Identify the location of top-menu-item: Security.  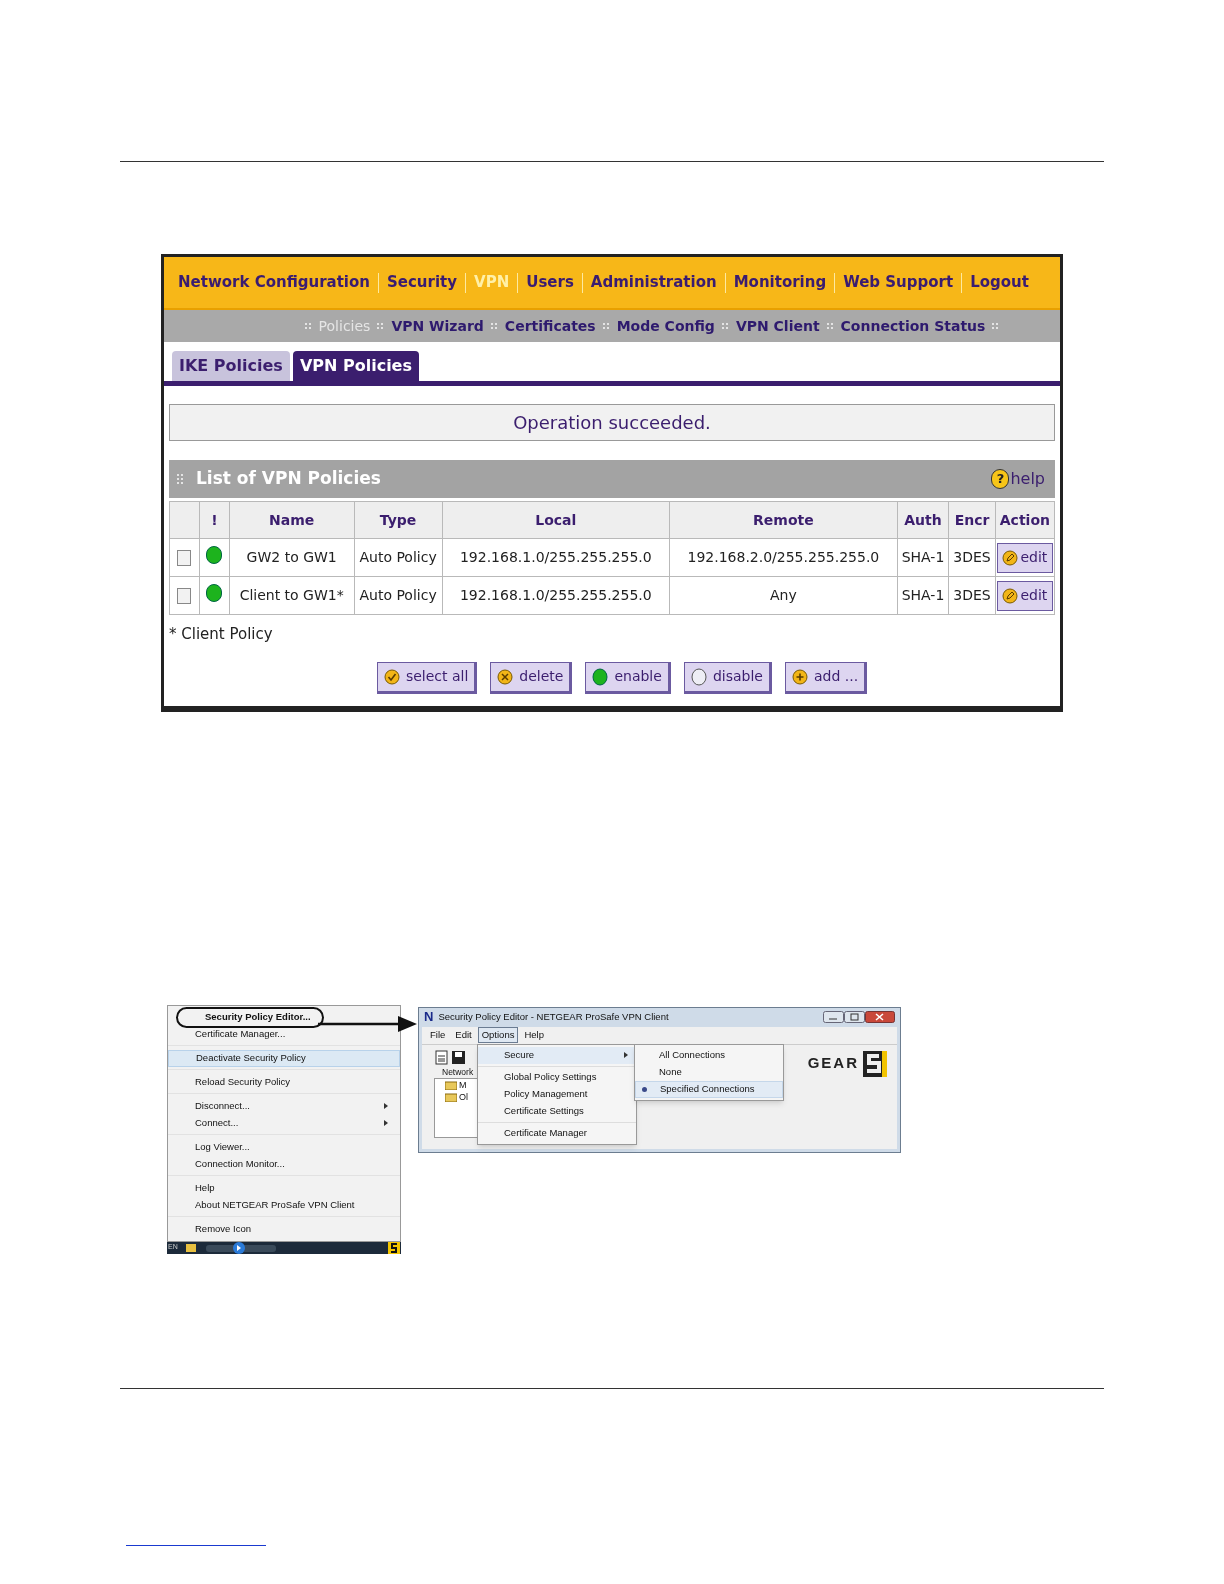
(422, 282).